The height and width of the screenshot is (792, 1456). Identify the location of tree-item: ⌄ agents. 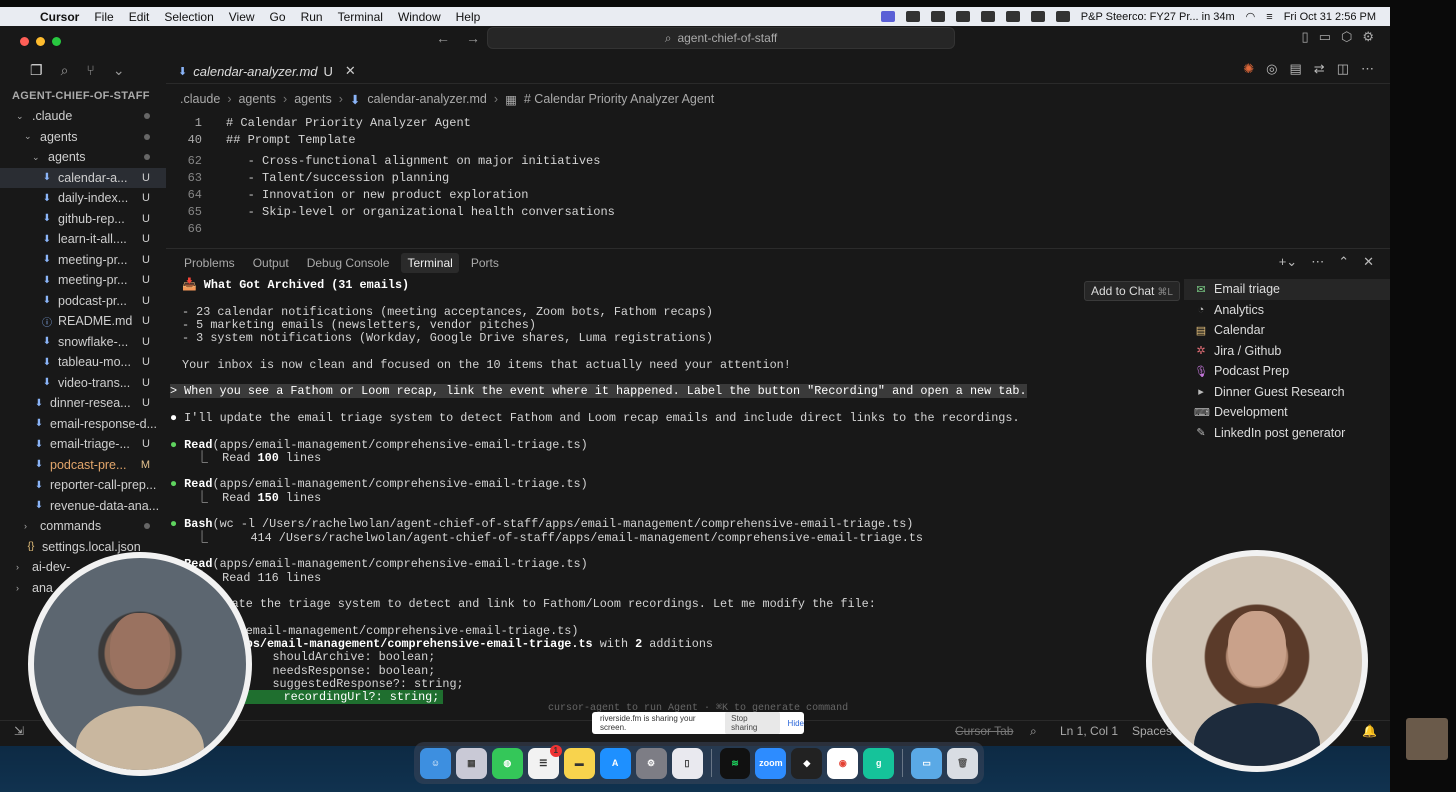
(83, 157).